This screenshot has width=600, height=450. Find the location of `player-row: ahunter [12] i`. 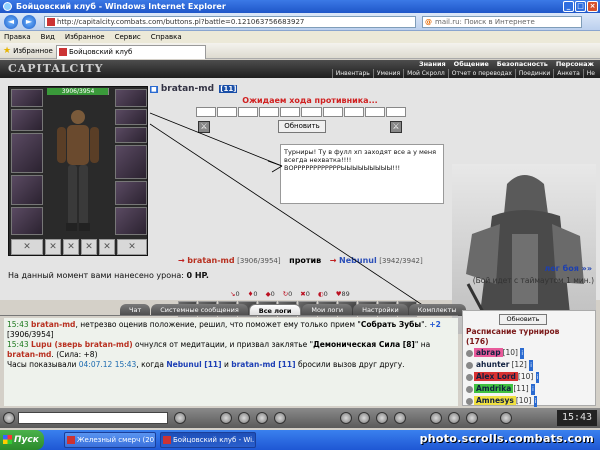

player-row: ahunter [12] i is located at coordinates (502, 365).